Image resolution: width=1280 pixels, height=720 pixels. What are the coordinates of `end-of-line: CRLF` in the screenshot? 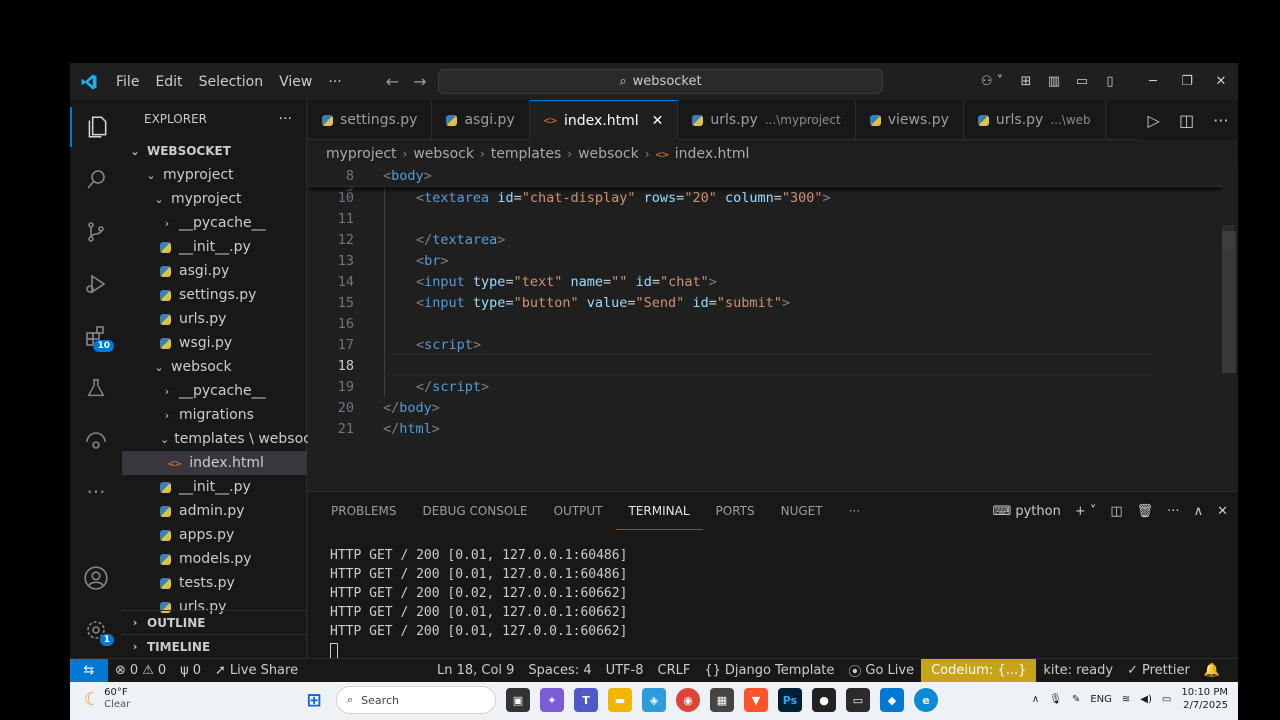 It's located at (674, 670).